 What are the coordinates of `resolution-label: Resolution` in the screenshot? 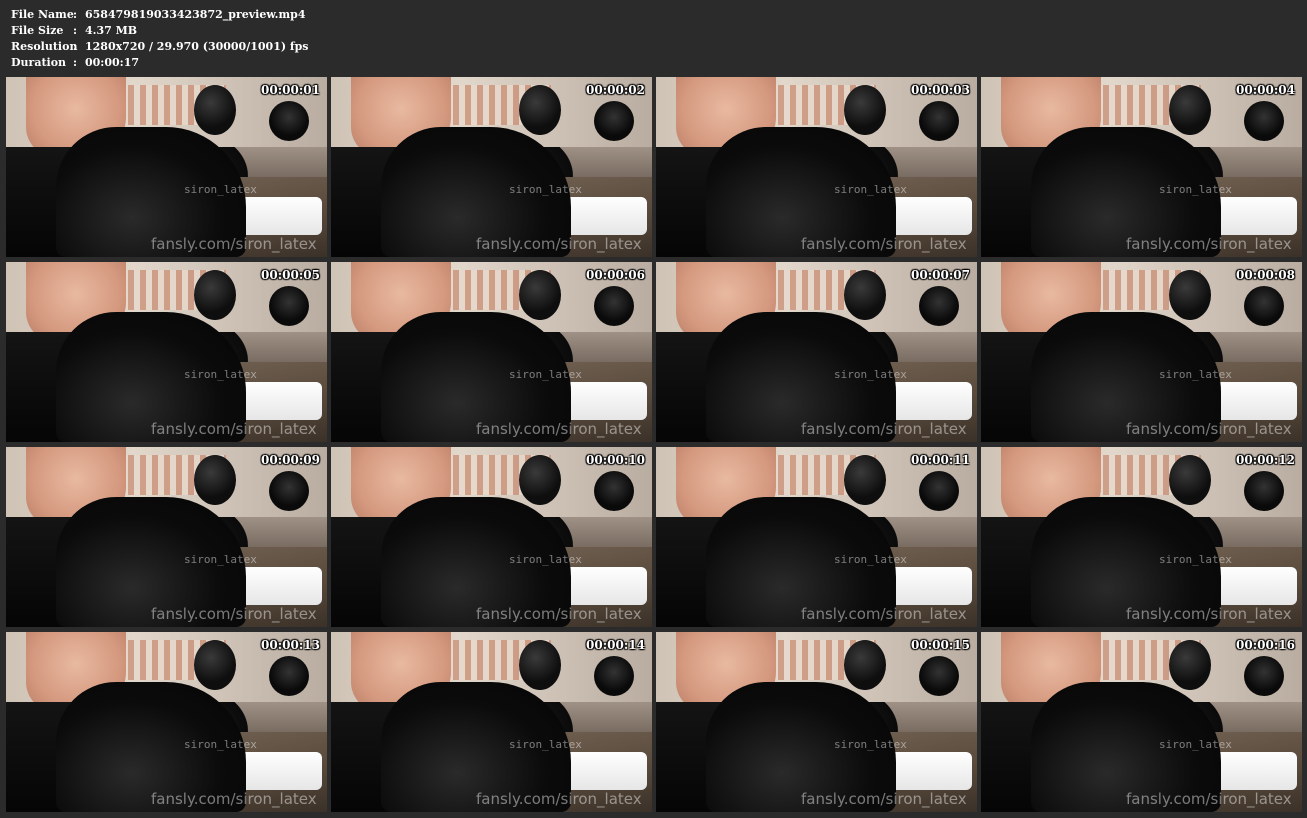 It's located at (44, 46).